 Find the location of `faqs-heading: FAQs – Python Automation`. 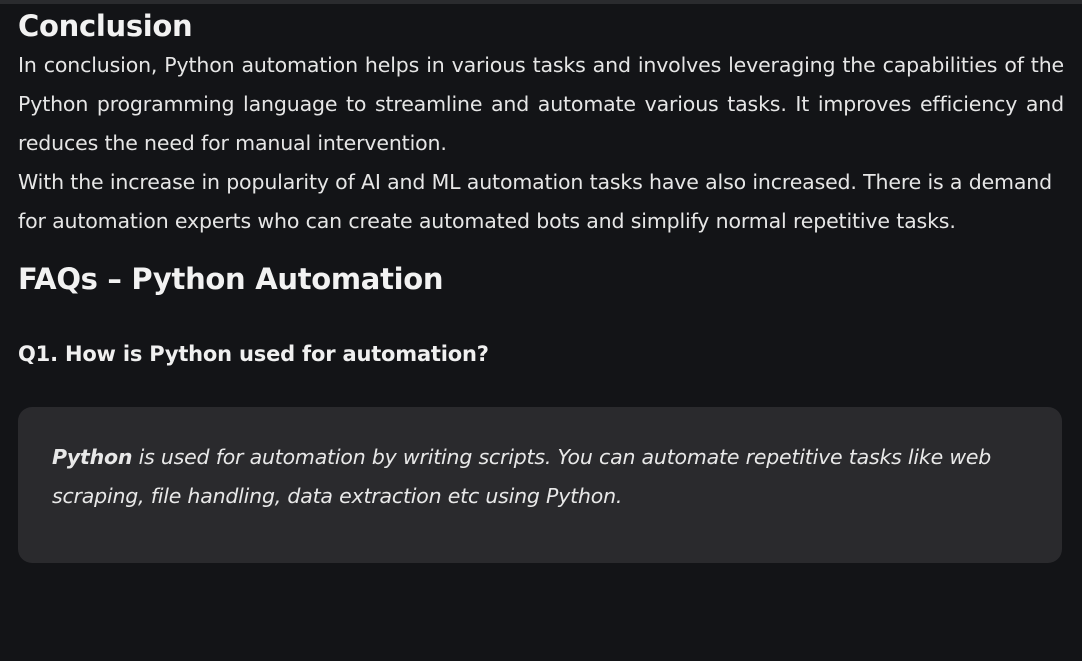

faqs-heading: FAQs – Python Automation is located at coordinates (231, 279).